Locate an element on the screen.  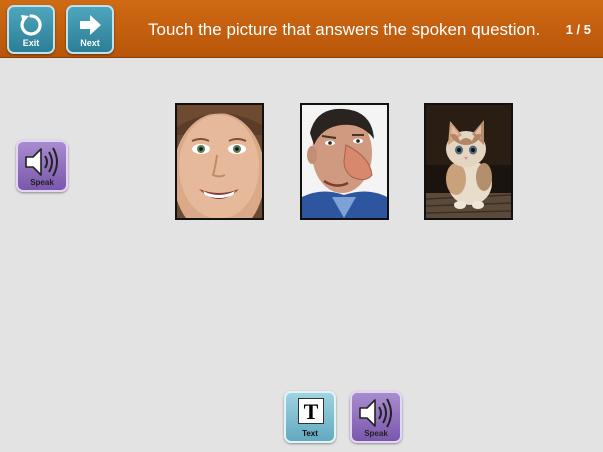
speak-button-bottom: Speak is located at coordinates (376, 417).